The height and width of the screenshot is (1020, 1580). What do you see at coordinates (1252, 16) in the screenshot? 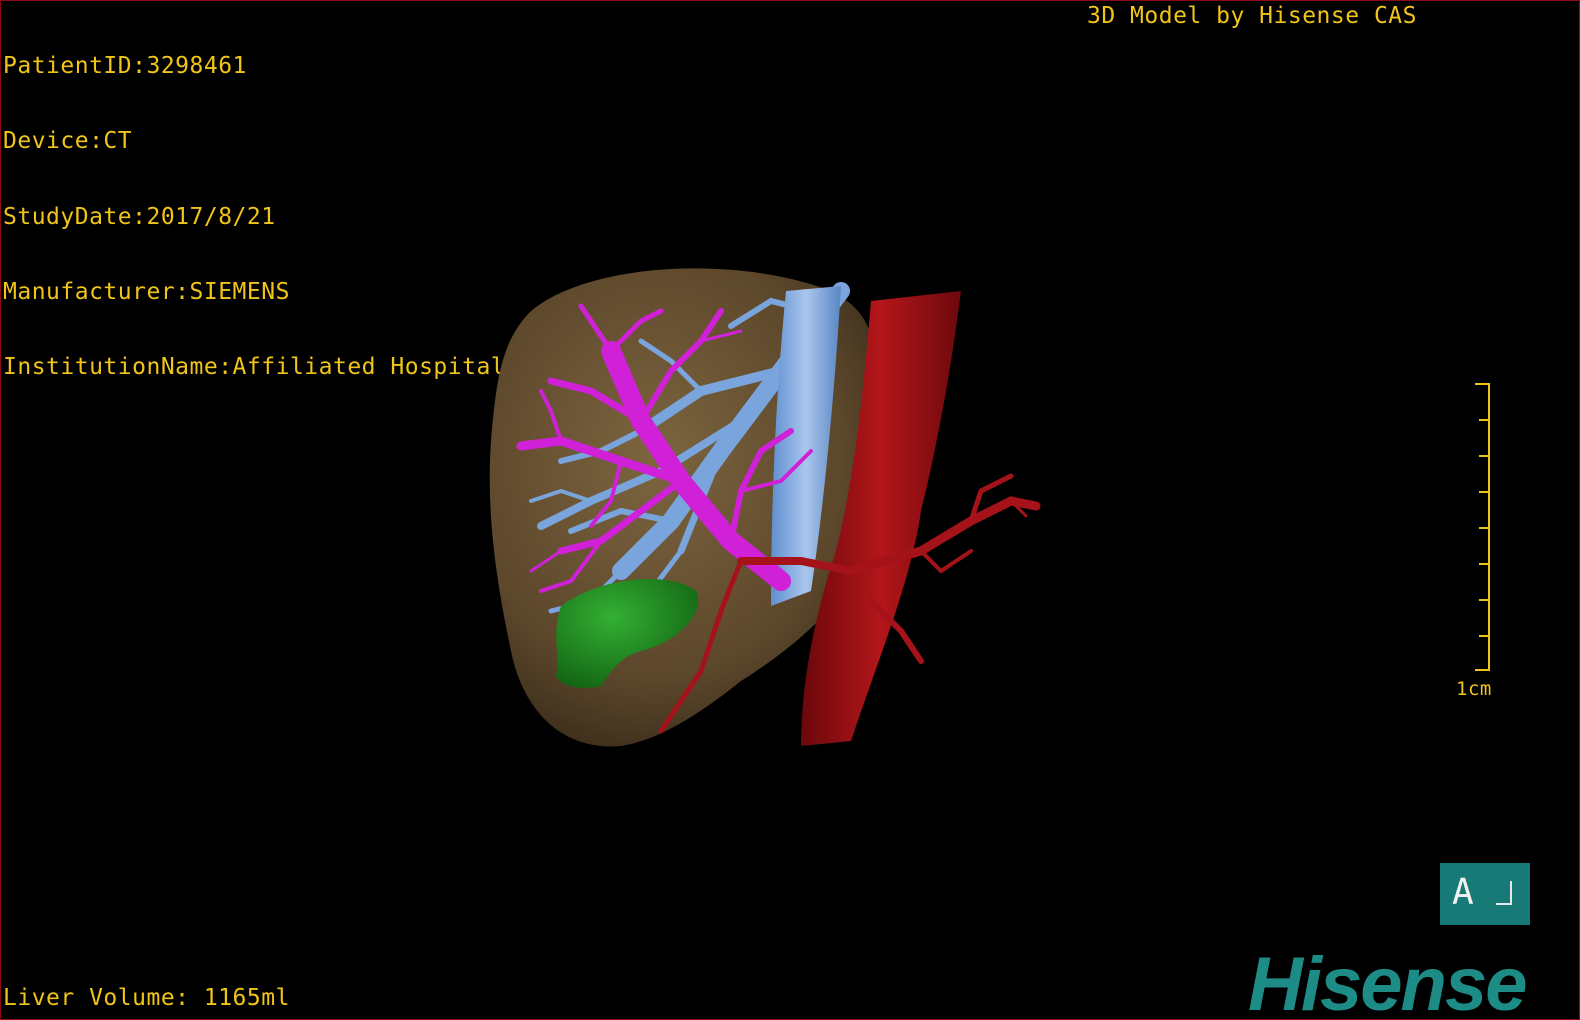
I see `model-credit: 3D Model by Hisense CAS` at bounding box center [1252, 16].